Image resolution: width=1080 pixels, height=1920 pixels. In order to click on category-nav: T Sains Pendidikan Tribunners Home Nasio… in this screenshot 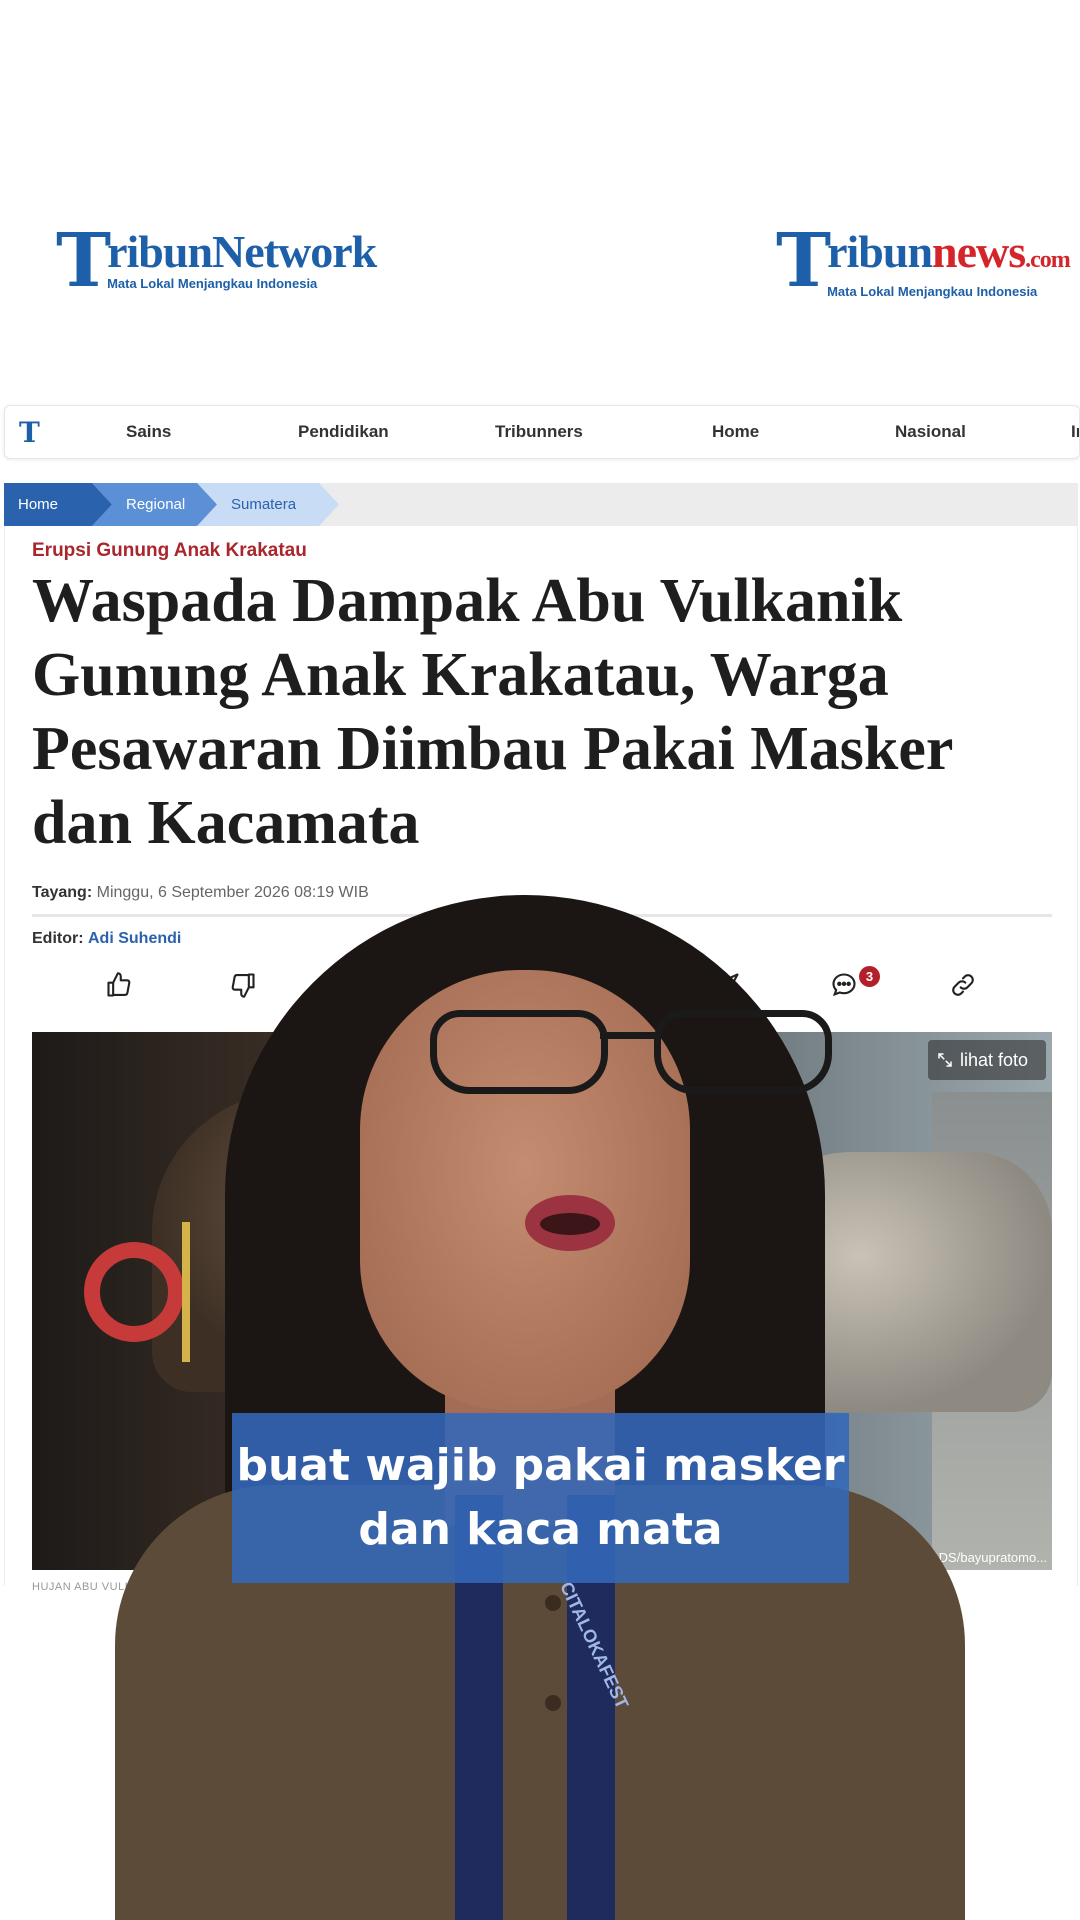, I will do `click(542, 432)`.